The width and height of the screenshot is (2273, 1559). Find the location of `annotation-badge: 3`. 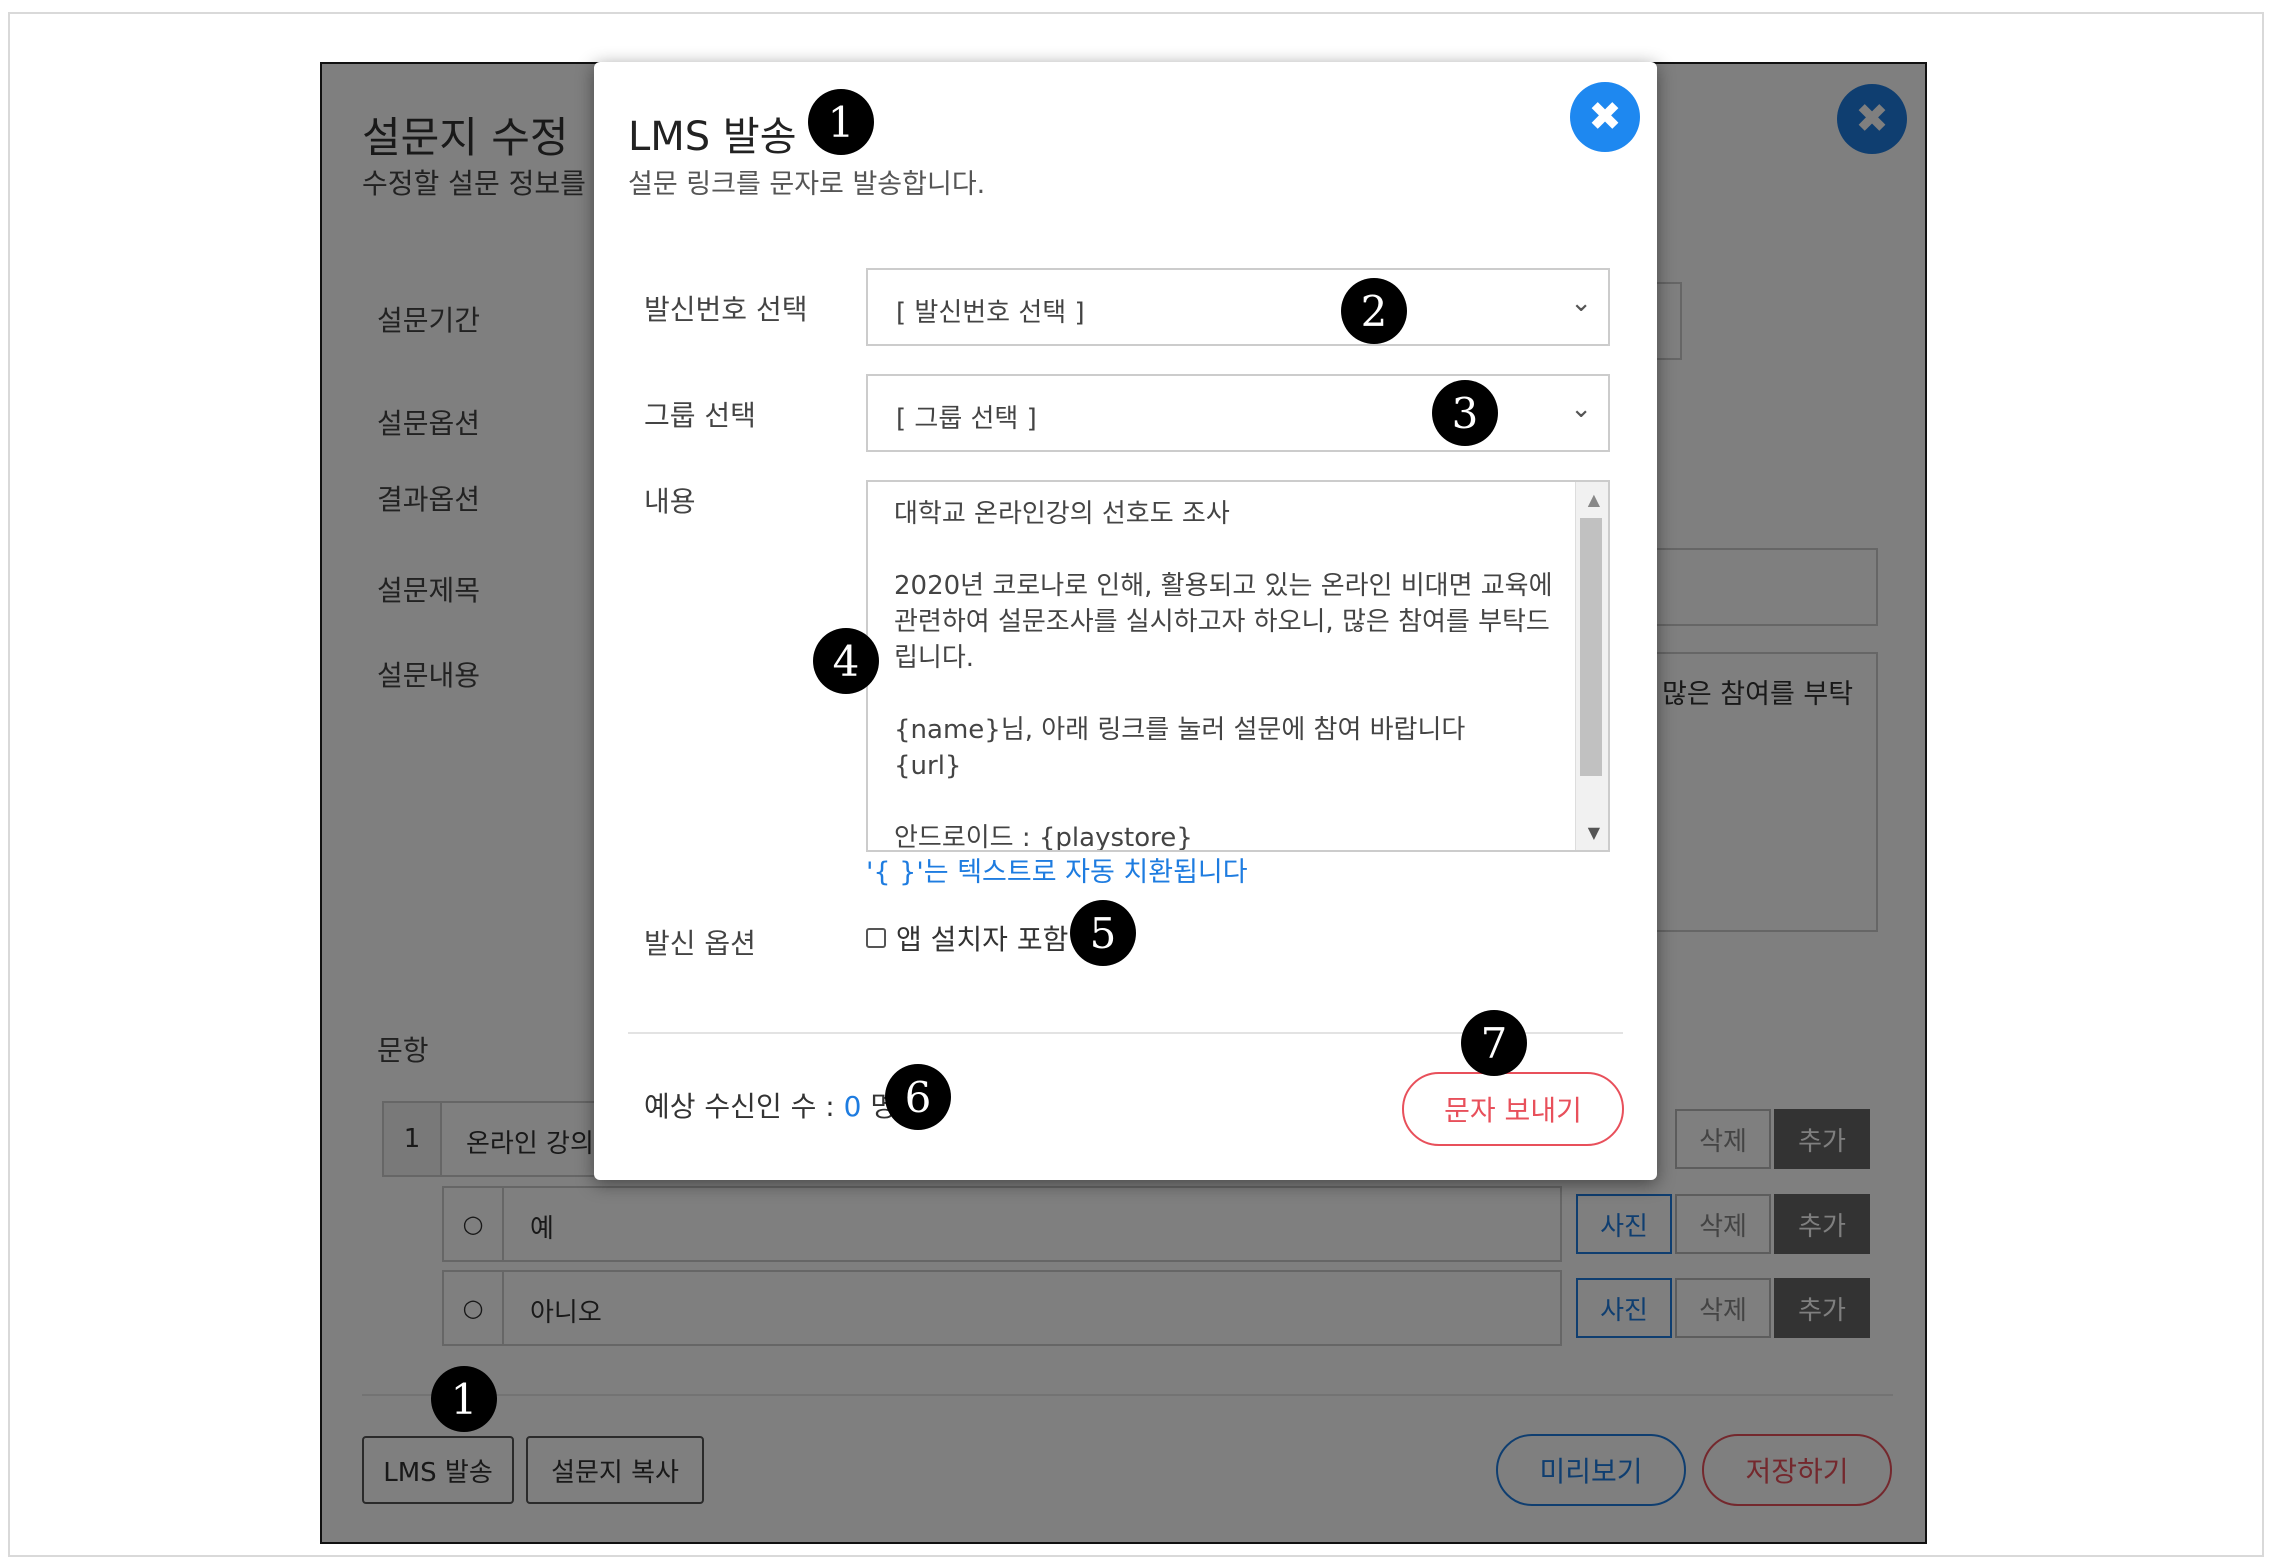

annotation-badge: 3 is located at coordinates (1465, 413).